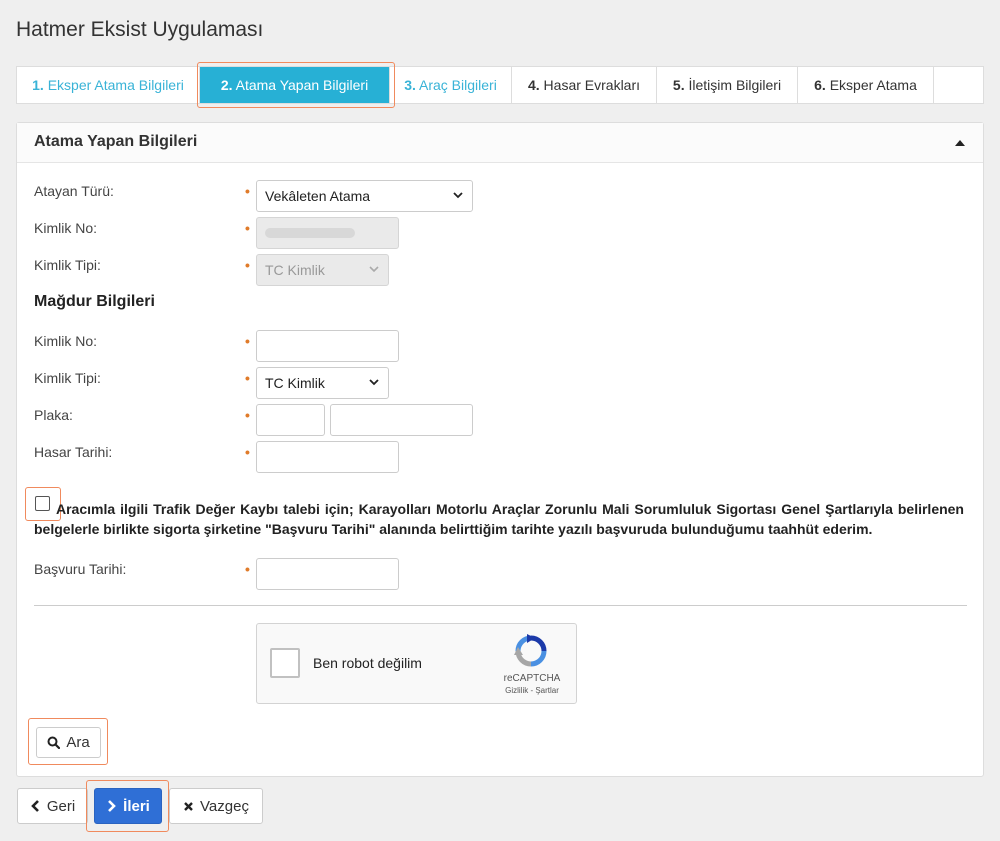 The height and width of the screenshot is (841, 1000). Describe the element at coordinates (188, 806) in the screenshot. I see `close-icon` at that location.